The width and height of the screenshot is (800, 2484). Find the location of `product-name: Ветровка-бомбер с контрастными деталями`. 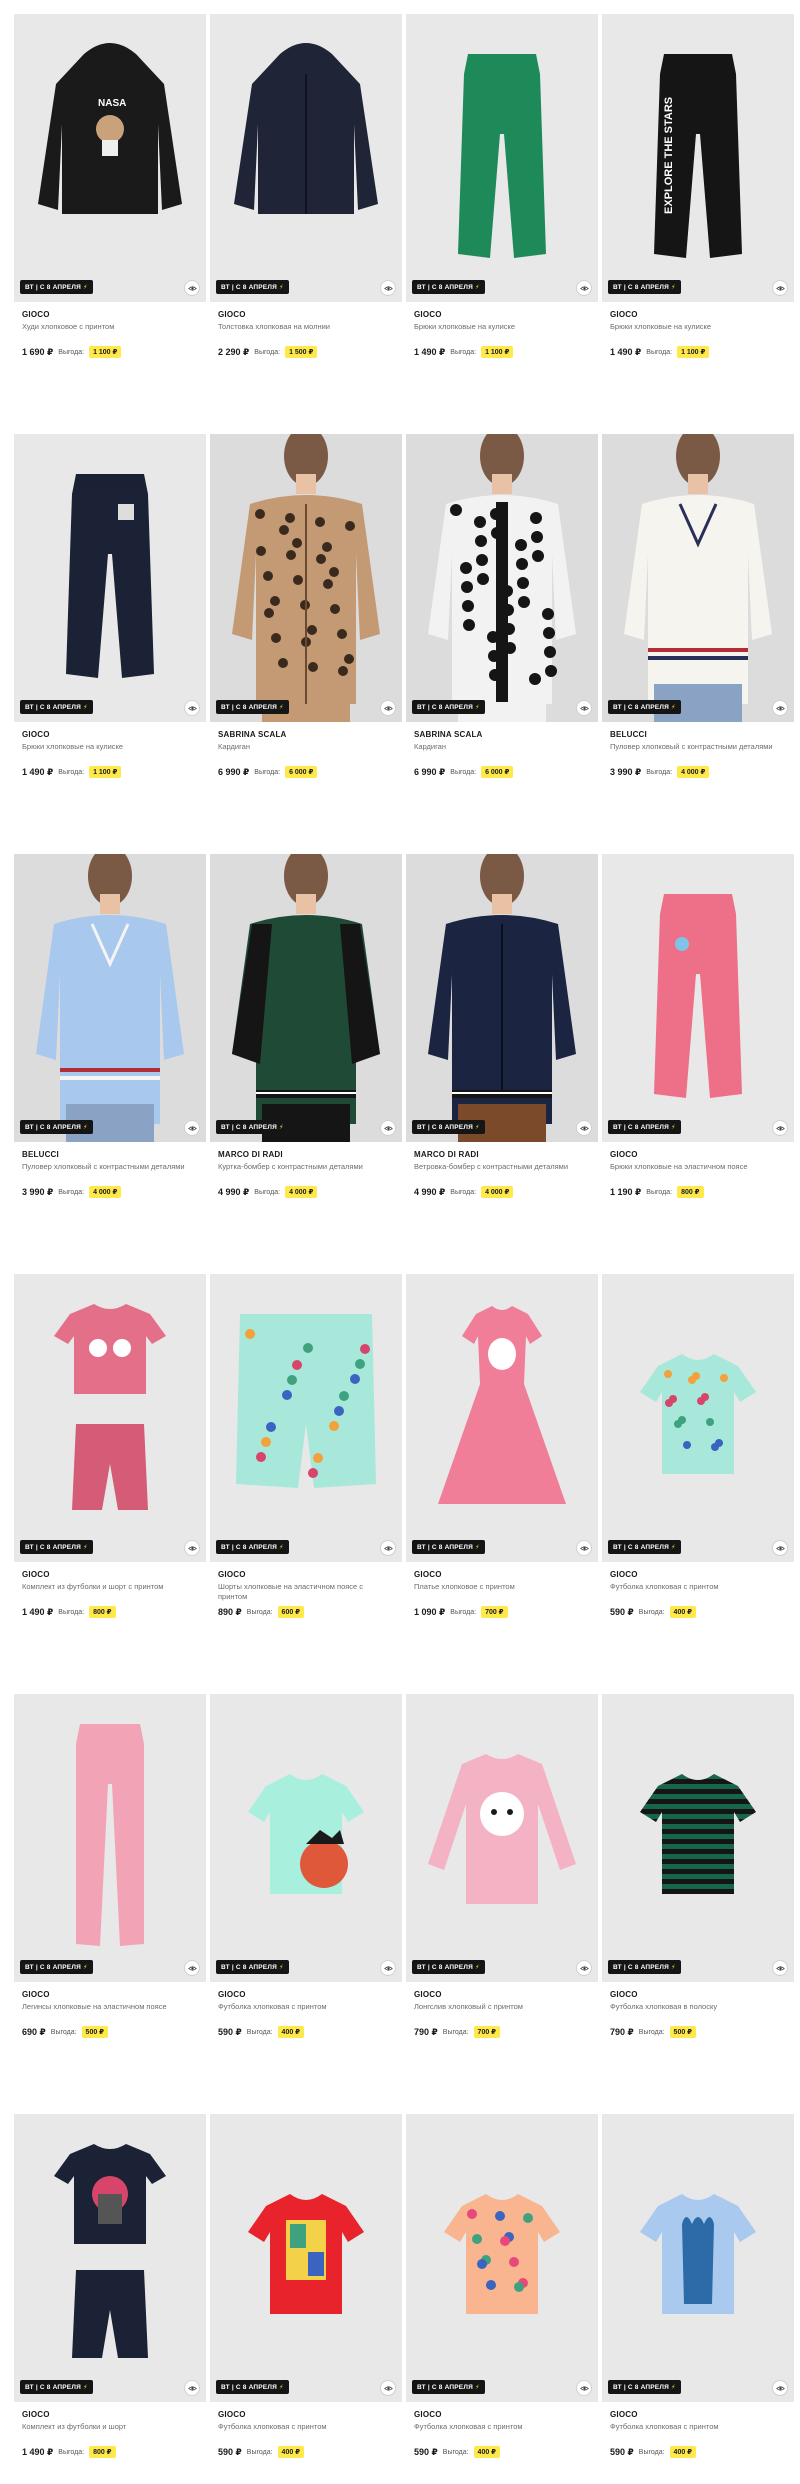

product-name: Ветровка-бомбер с контрастными деталями is located at coordinates (502, 1172).